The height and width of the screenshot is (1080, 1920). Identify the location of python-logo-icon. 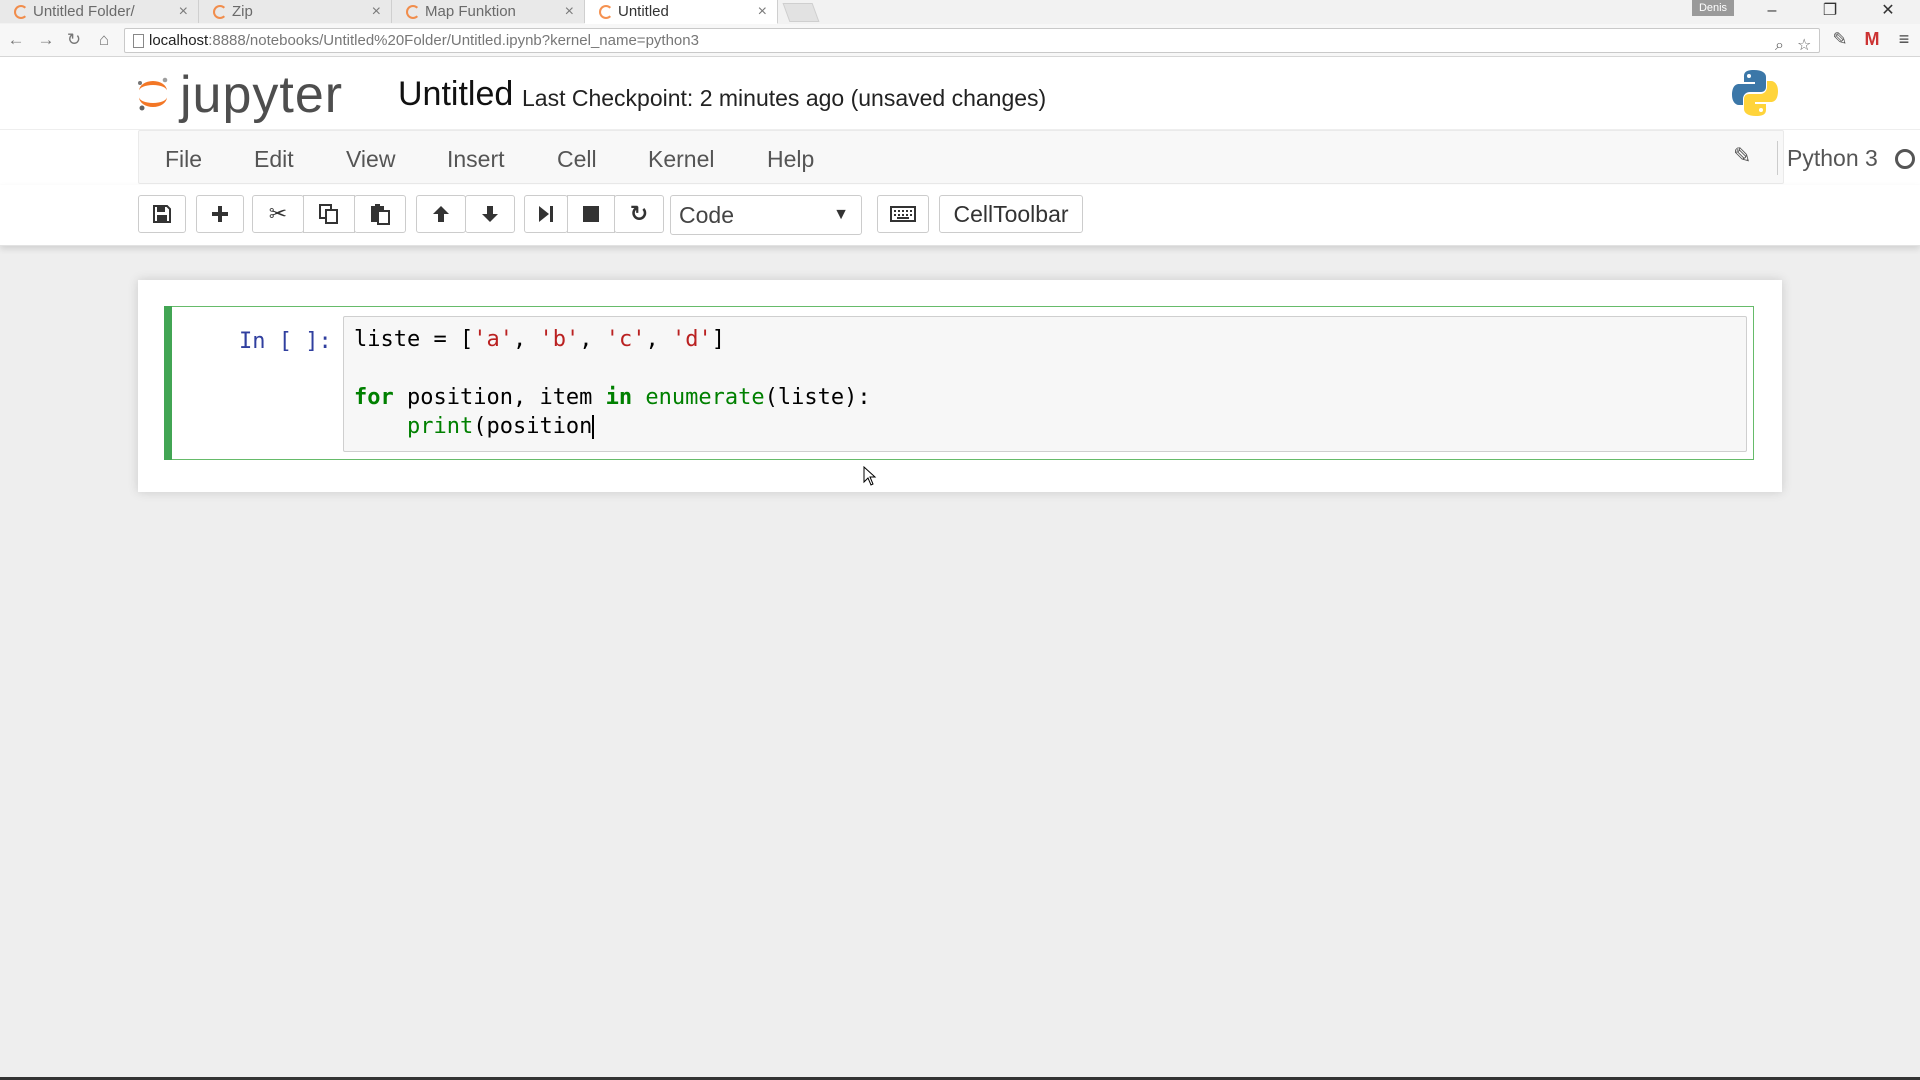
(1755, 93).